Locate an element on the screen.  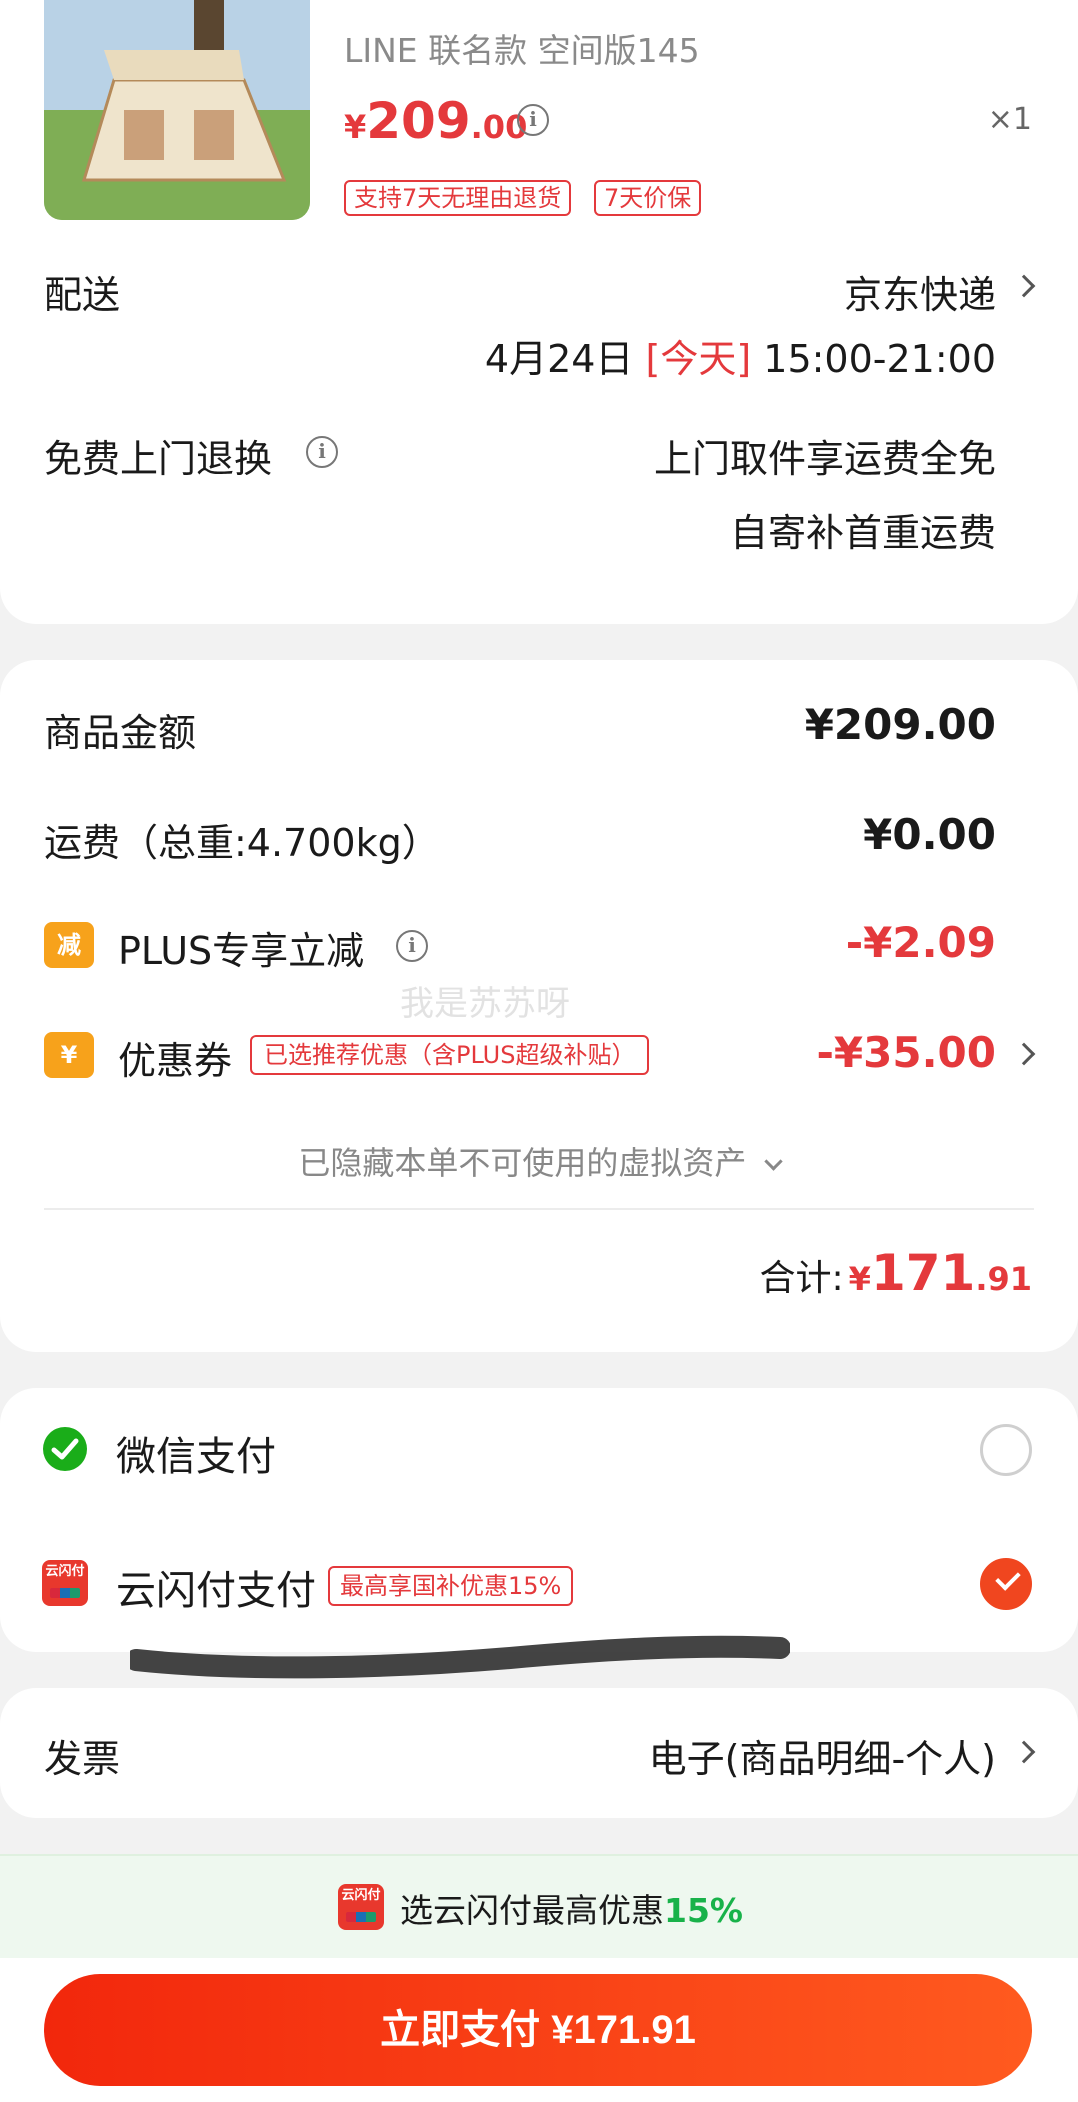
product-price: ¥209.00 is located at coordinates (436, 121).